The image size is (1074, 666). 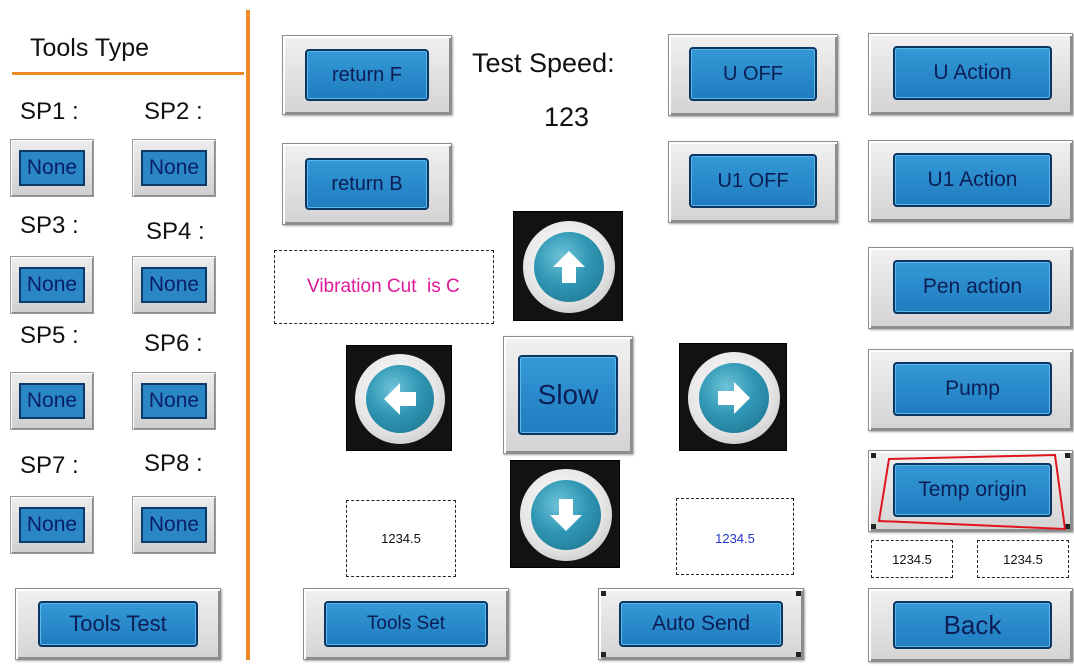 I want to click on sp6-label: SP6 :, so click(x=173, y=343).